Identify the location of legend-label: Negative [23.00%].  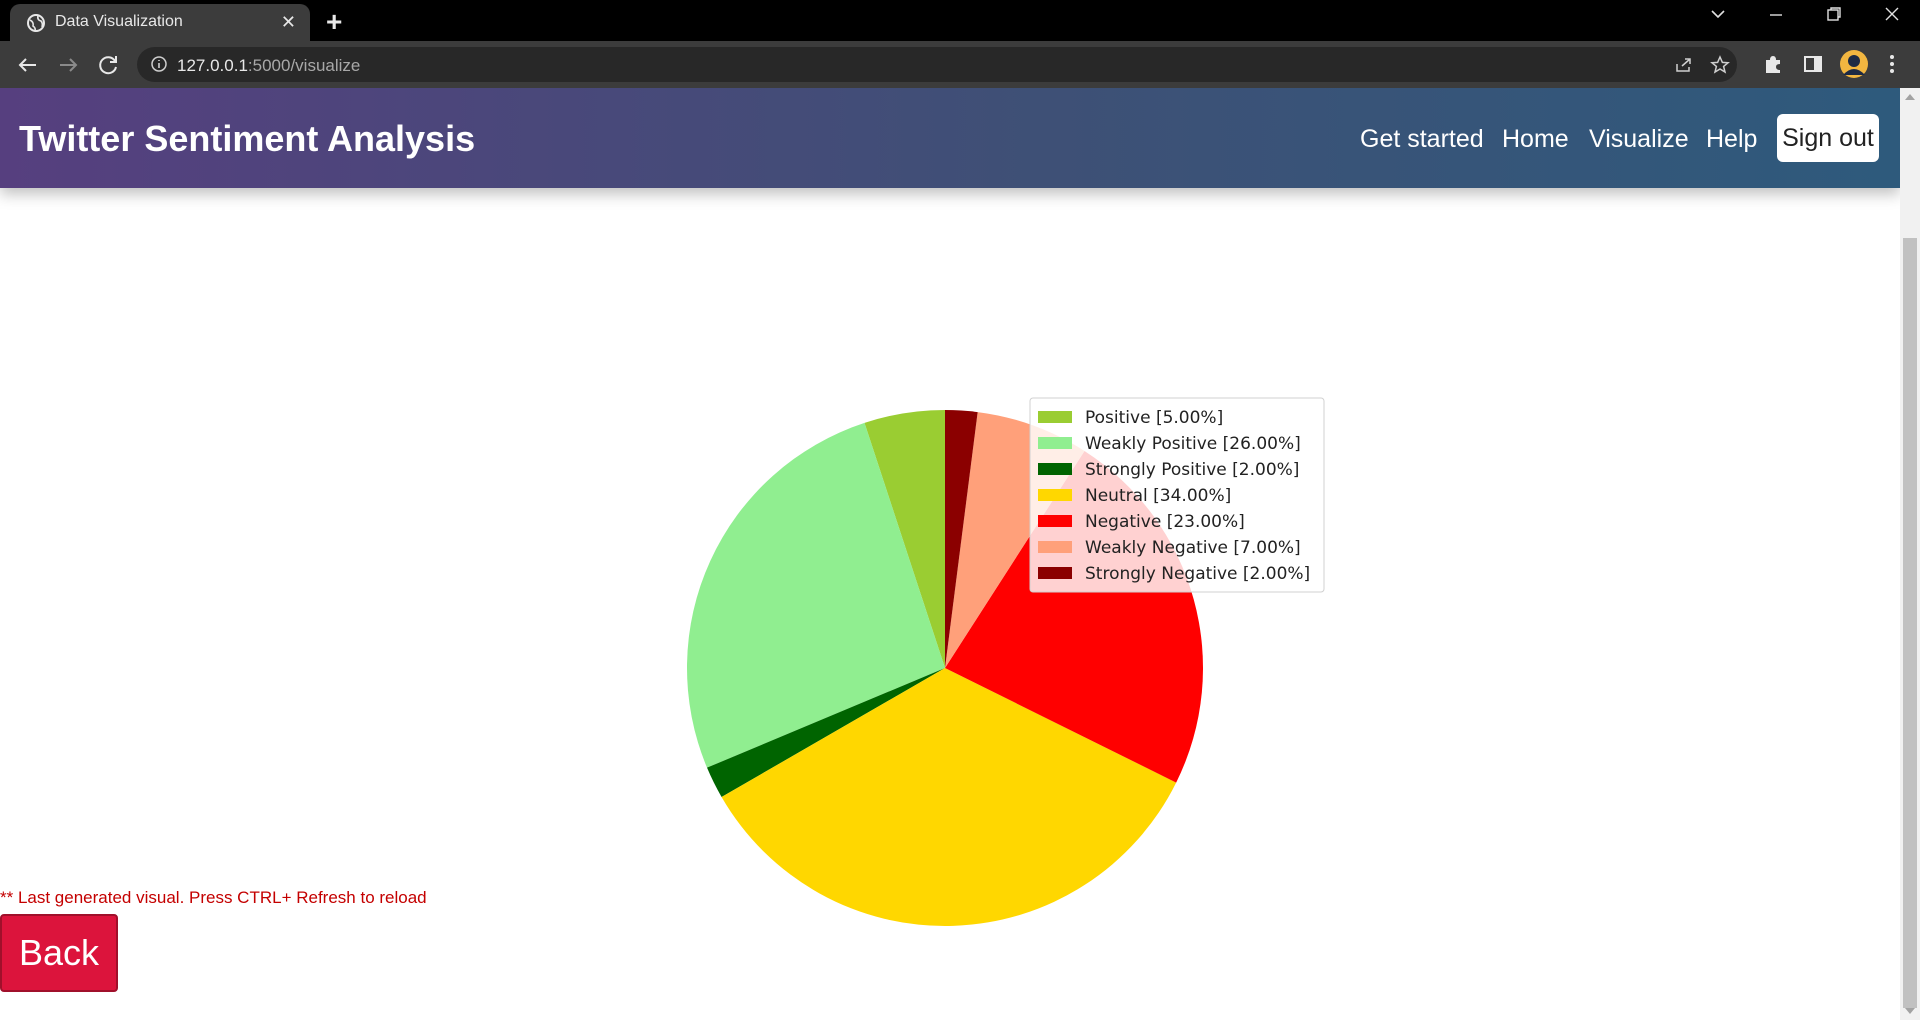
(1165, 522).